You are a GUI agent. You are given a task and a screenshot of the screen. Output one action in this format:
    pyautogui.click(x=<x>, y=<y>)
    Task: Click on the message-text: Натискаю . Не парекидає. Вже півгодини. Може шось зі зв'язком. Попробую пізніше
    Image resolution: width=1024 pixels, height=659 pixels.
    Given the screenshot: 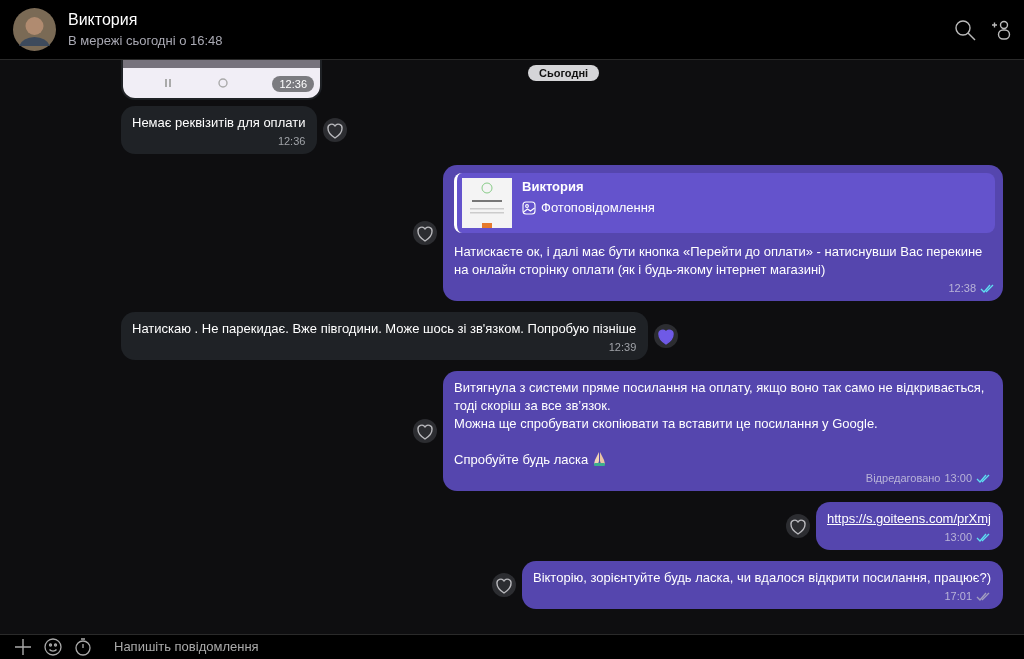 What is the action you would take?
    pyautogui.click(x=384, y=329)
    